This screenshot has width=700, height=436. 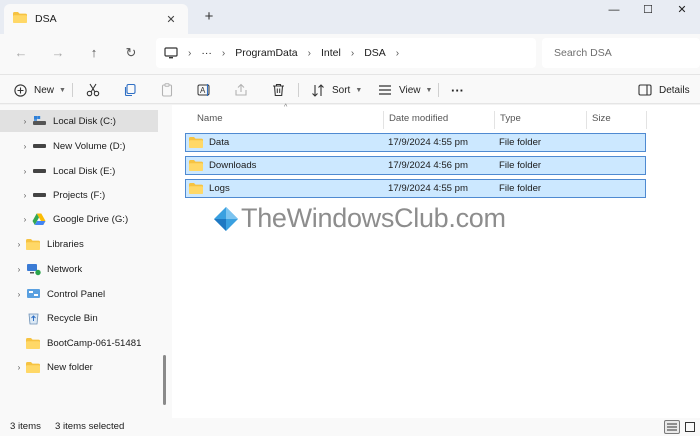 What do you see at coordinates (206, 53) in the screenshot?
I see `breadcrumb-overflow: ···` at bounding box center [206, 53].